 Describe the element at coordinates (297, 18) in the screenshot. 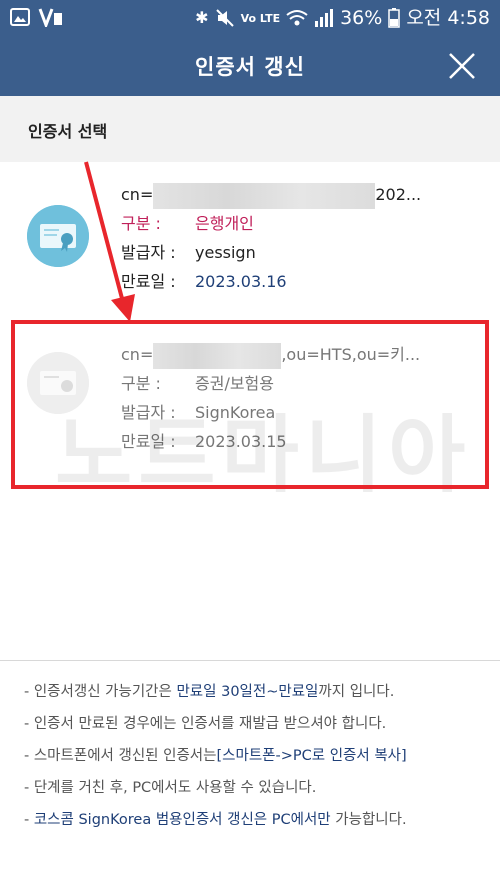

I see `wifi-icon` at that location.